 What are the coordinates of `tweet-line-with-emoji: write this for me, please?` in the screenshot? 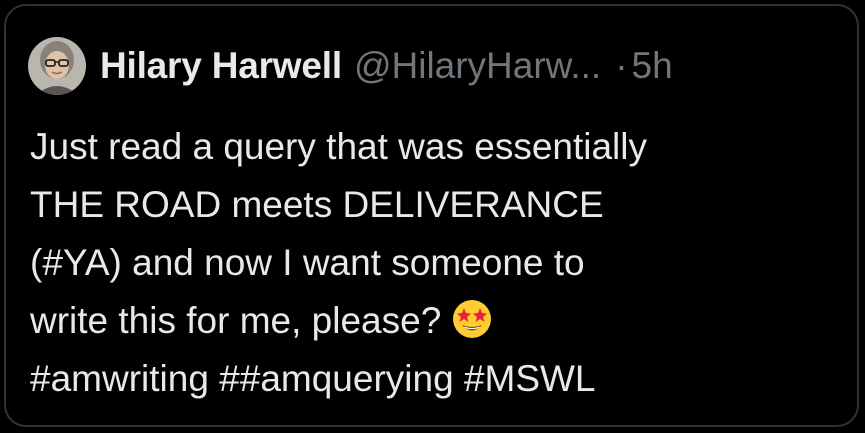 It's located at (440, 321).